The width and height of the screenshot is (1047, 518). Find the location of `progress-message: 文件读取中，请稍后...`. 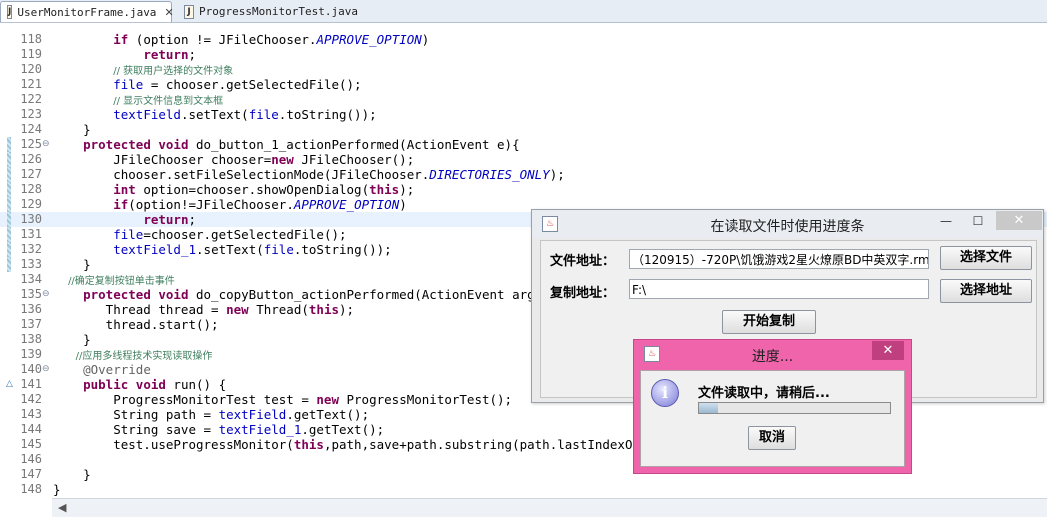

progress-message: 文件读取中，请稍后... is located at coordinates (764, 393).